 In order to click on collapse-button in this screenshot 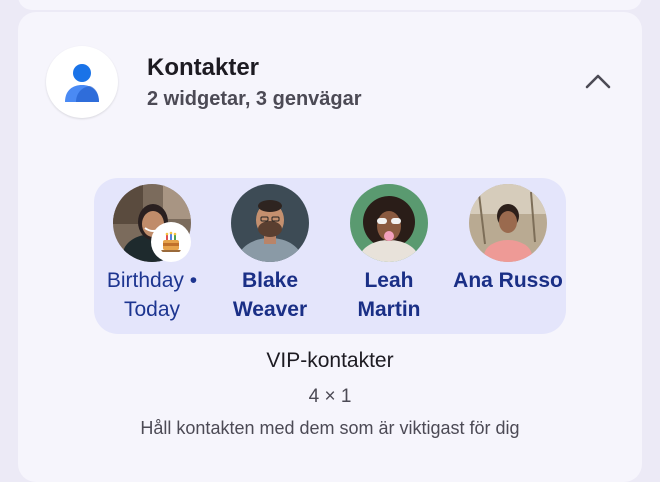, I will do `click(598, 82)`.